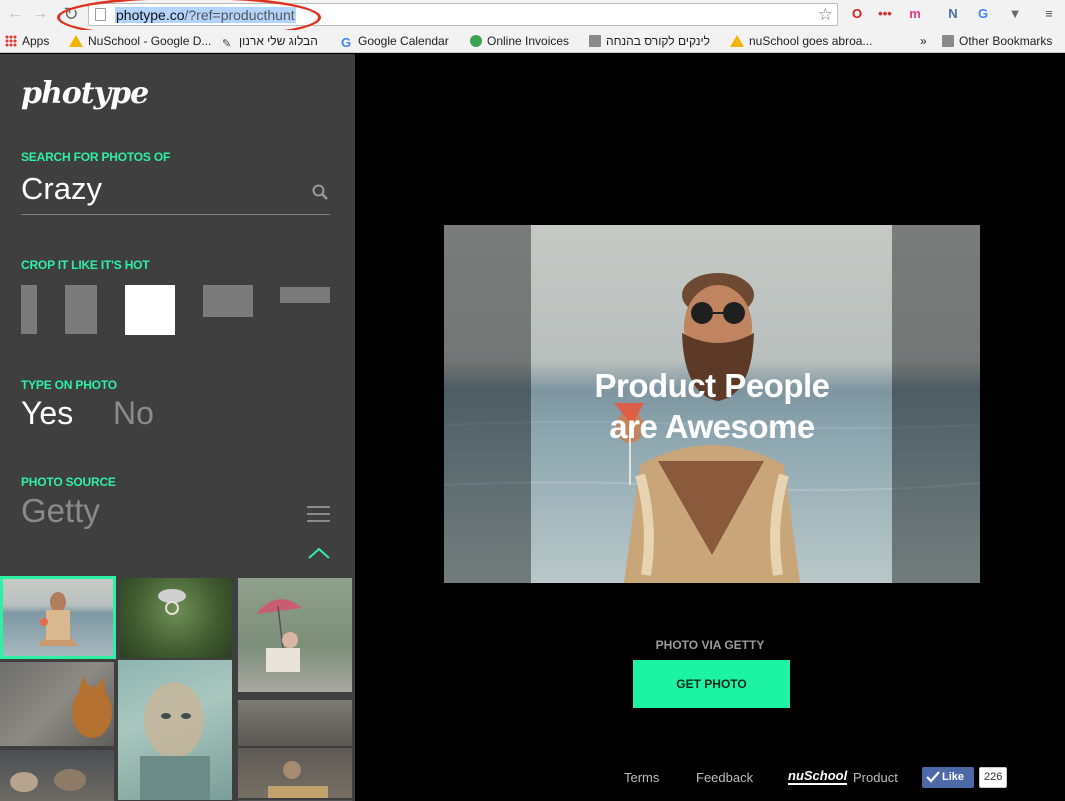 This screenshot has height=801, width=1065. Describe the element at coordinates (85, 93) in the screenshot. I see `logo: photype` at that location.